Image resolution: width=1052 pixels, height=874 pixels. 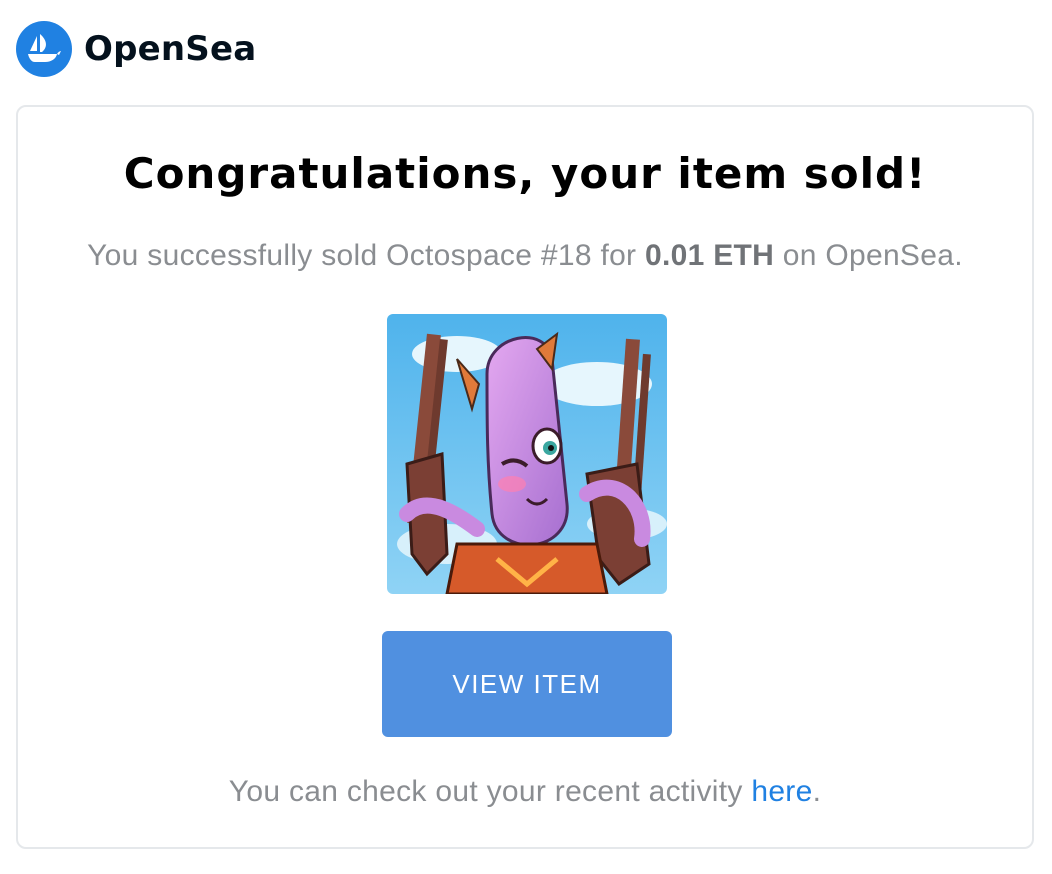 What do you see at coordinates (44, 49) in the screenshot?
I see `opensea-logo-icon` at bounding box center [44, 49].